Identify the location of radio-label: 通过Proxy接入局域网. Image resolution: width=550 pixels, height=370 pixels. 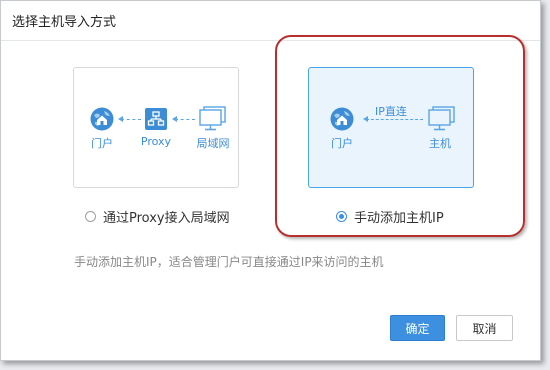
(166, 218).